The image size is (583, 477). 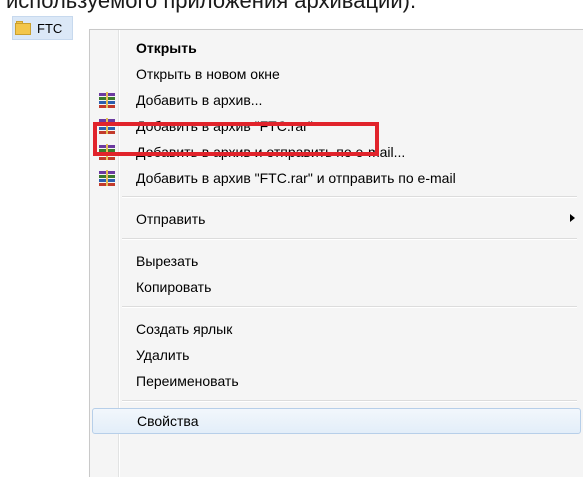 I want to click on menu-item-label: Отправить, so click(x=171, y=218).